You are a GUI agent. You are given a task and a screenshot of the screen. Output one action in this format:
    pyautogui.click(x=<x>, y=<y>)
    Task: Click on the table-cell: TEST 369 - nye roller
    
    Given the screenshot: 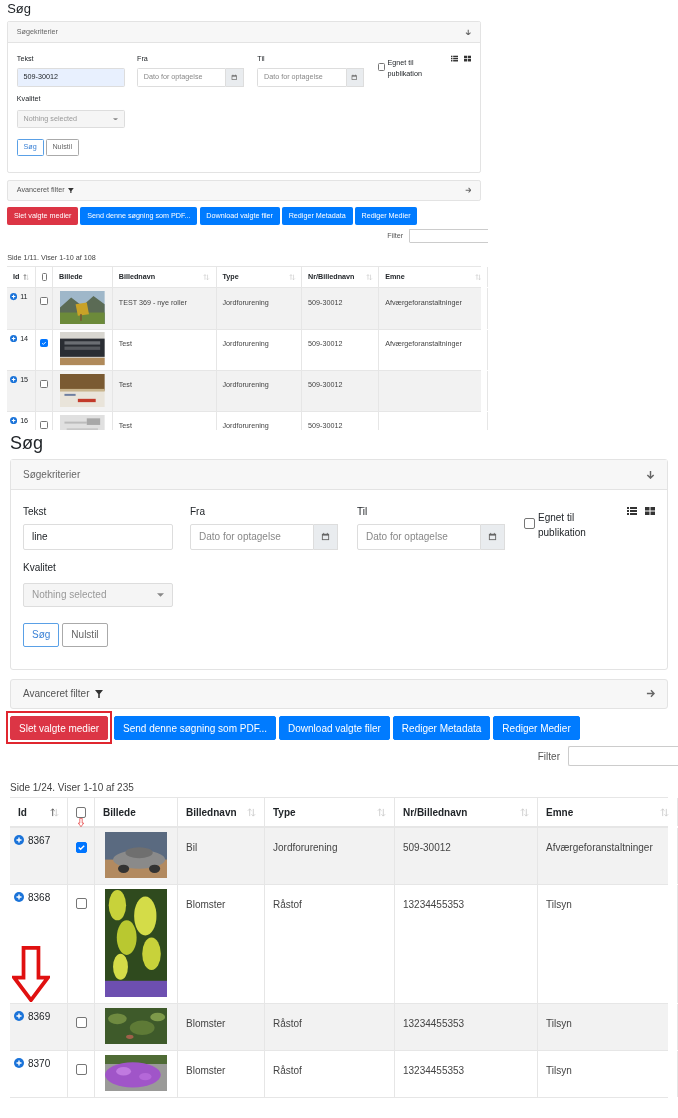 What is the action you would take?
    pyautogui.click(x=152, y=302)
    